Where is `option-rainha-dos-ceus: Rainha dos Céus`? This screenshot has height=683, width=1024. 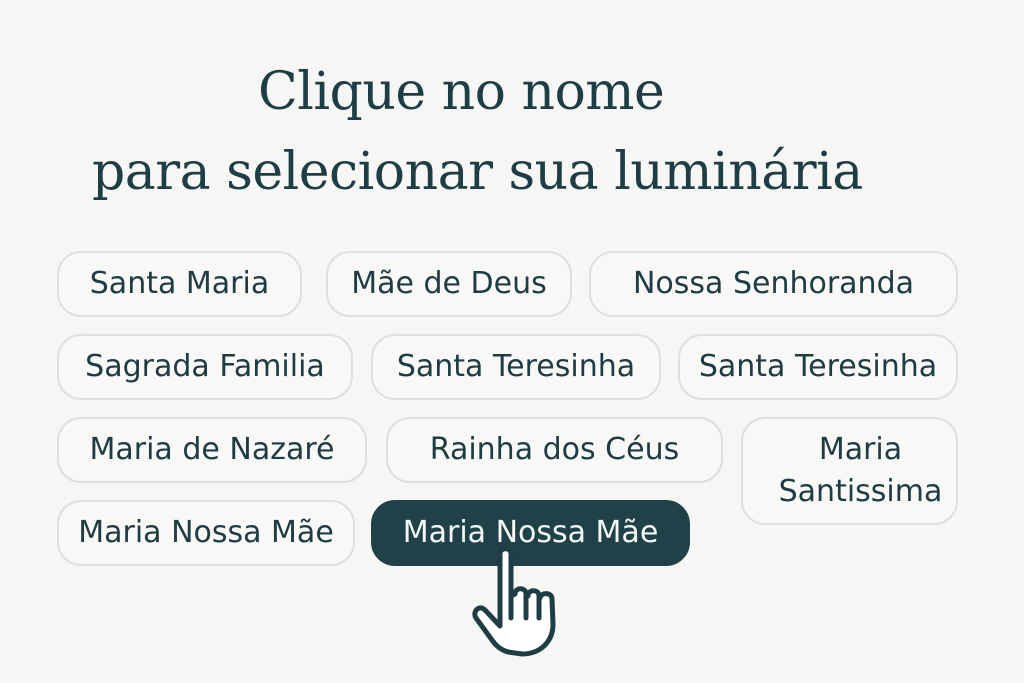 option-rainha-dos-ceus: Rainha dos Céus is located at coordinates (554, 450).